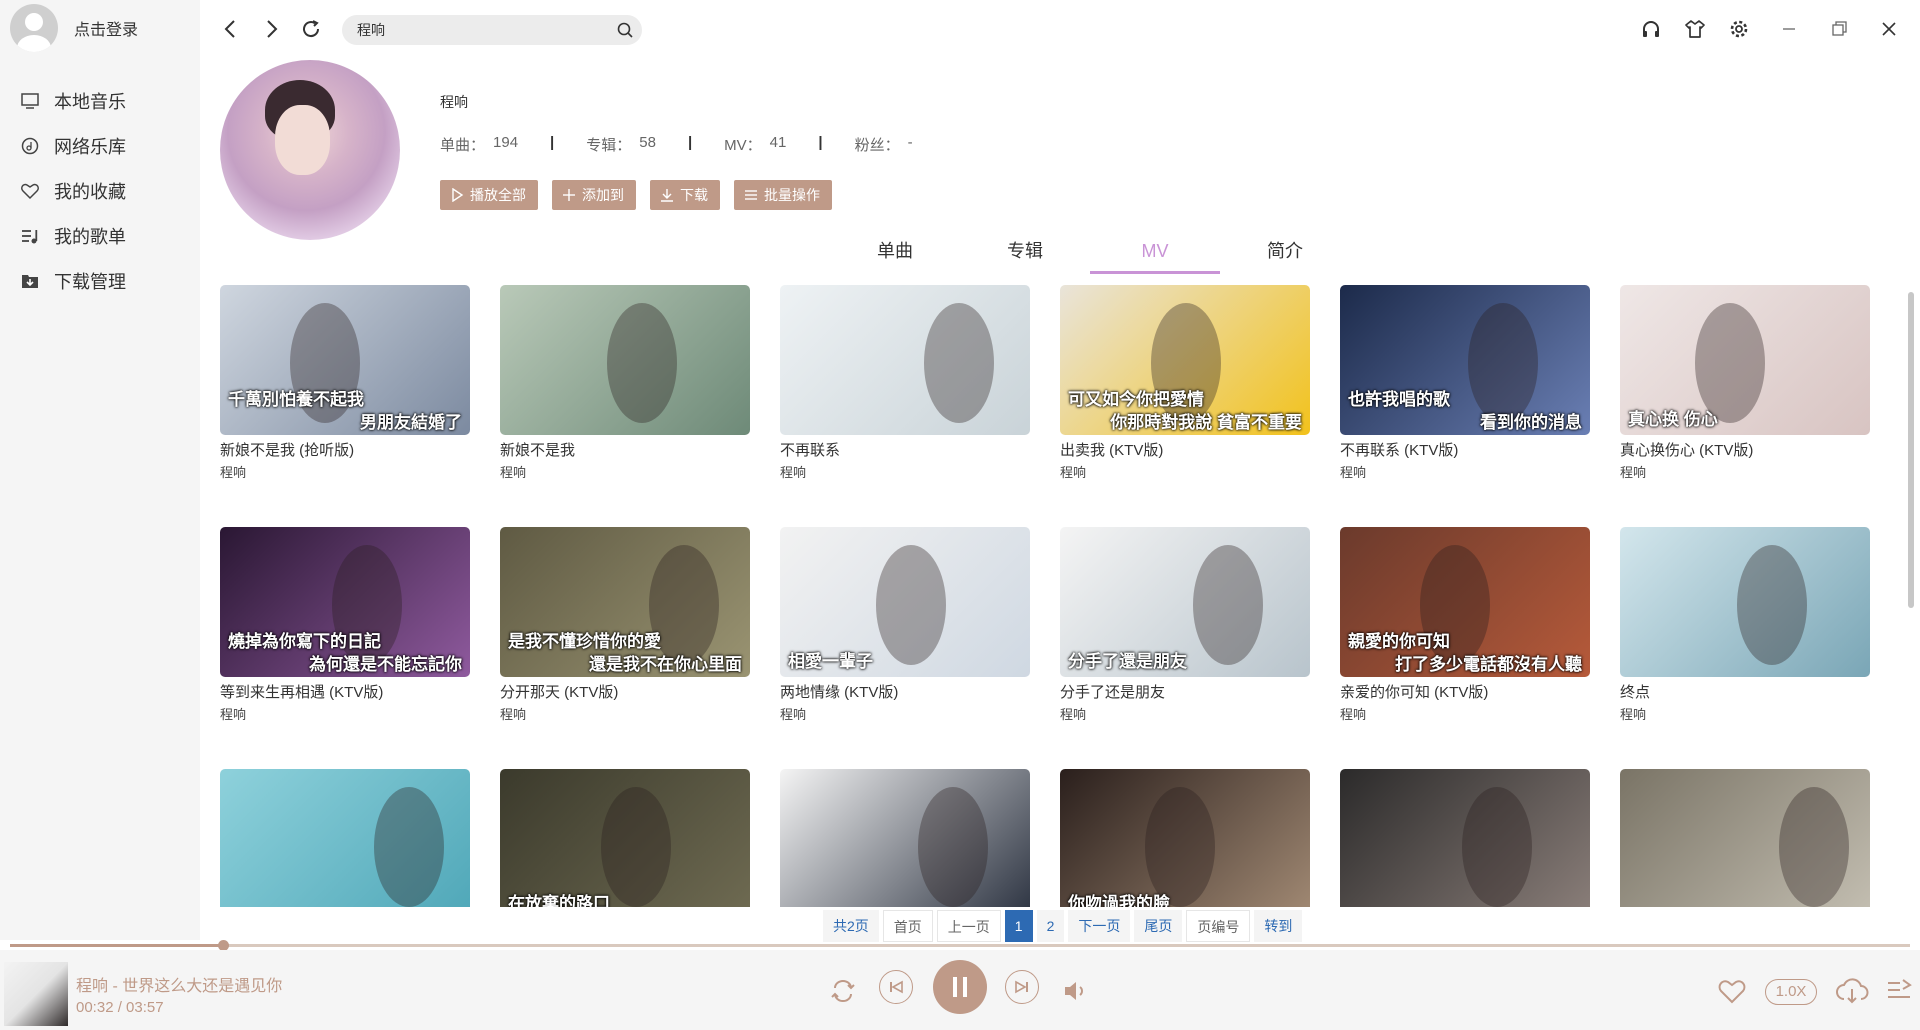 This screenshot has height=1030, width=1920. I want to click on mv-card: 相愛一輩子两地情缘 (KTV版) 程响, so click(905, 625).